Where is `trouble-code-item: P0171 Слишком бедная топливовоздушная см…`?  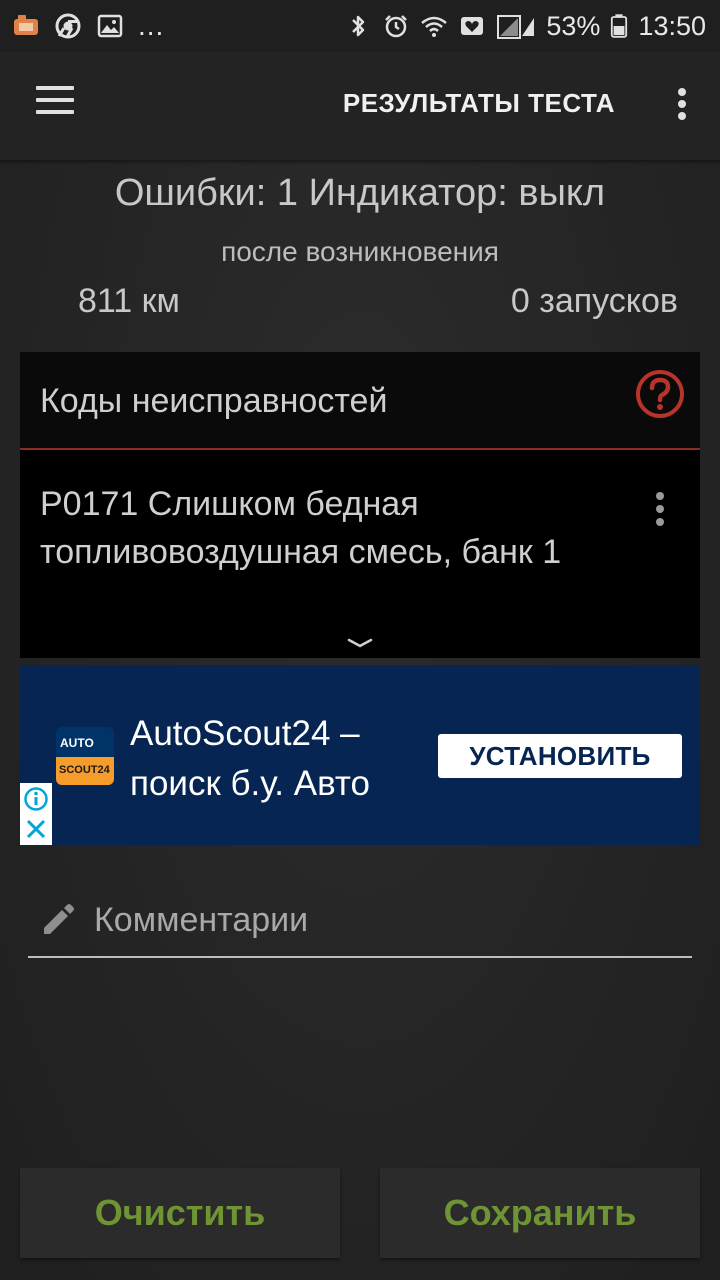 trouble-code-item: P0171 Слишком бедная топливовоздушная см… is located at coordinates (330, 528).